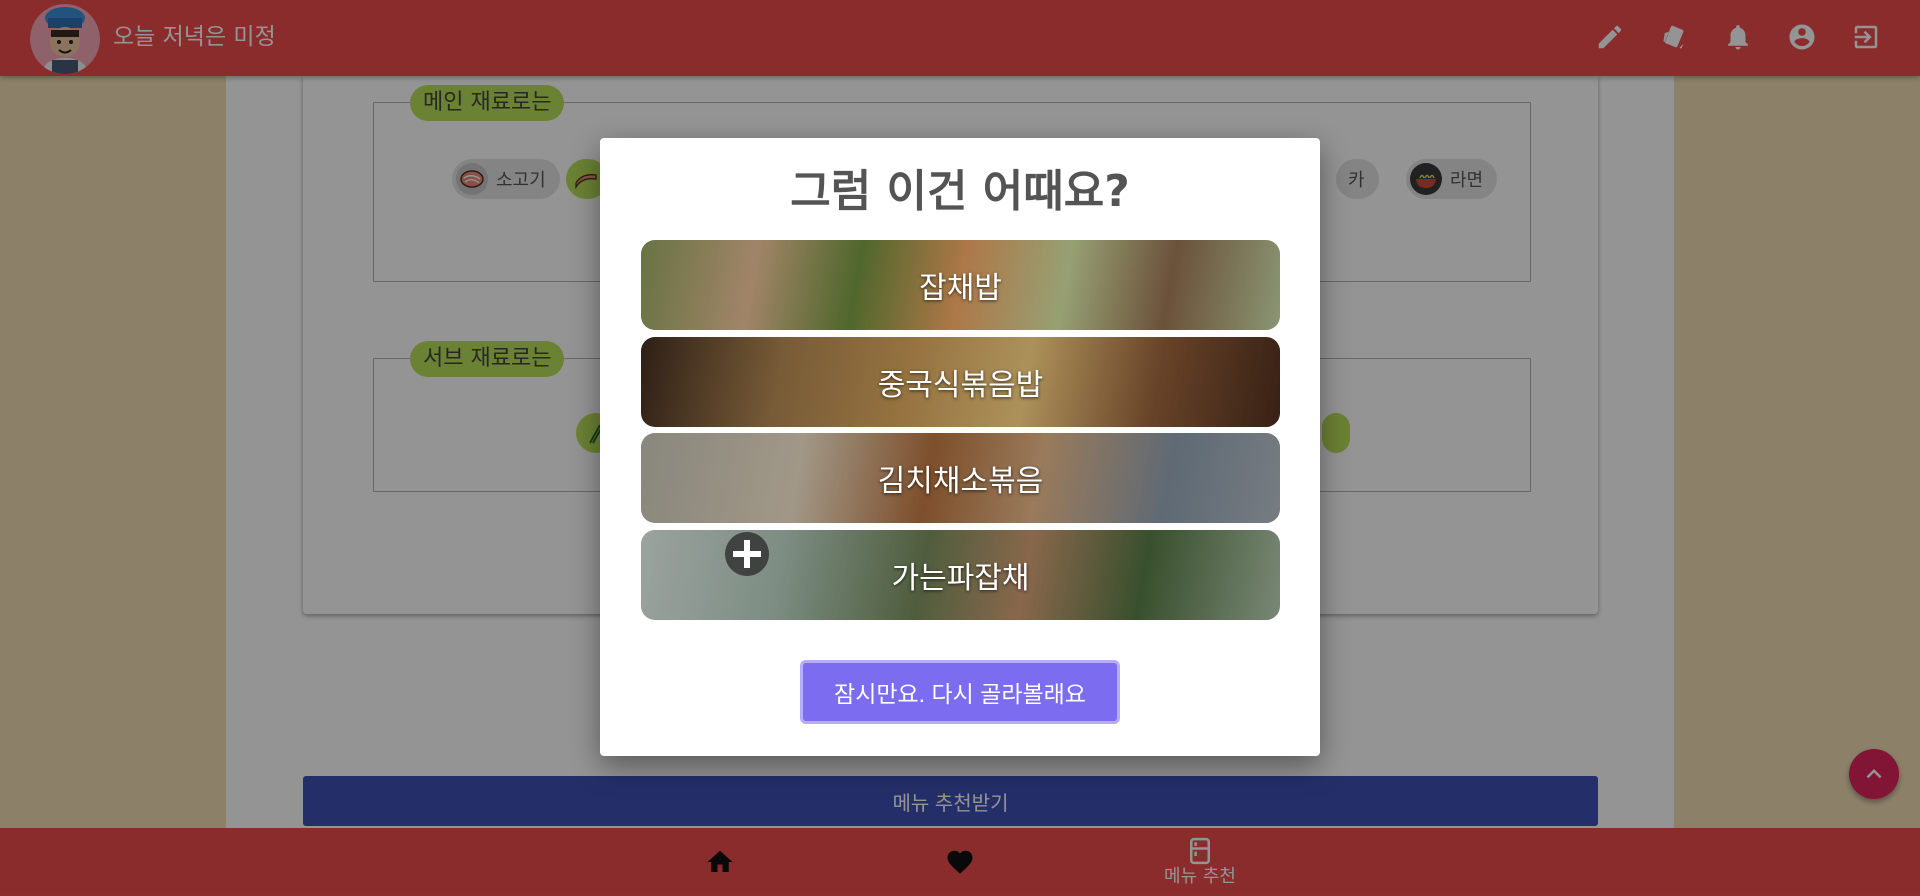 This screenshot has width=1920, height=896. Describe the element at coordinates (747, 554) in the screenshot. I see `plus-icon` at that location.